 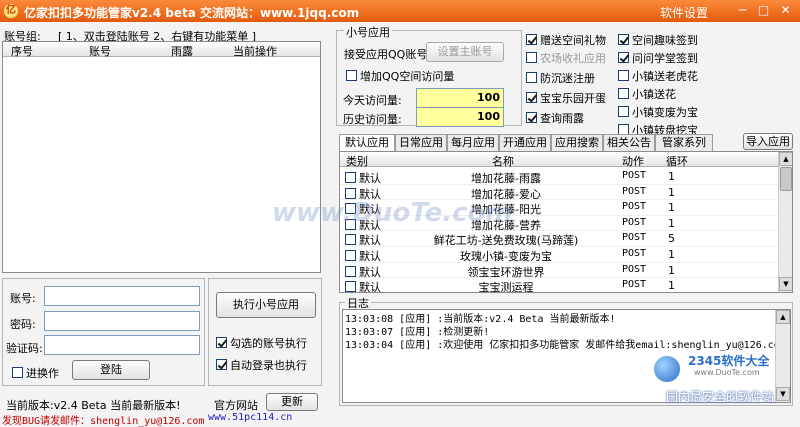 What do you see at coordinates (633, 161) in the screenshot?
I see `col-action: 动作` at bounding box center [633, 161].